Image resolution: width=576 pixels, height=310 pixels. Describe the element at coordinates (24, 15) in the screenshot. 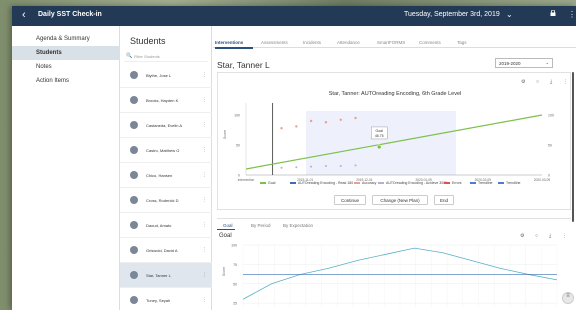

I see `back-arrow-icon: ‹` at that location.